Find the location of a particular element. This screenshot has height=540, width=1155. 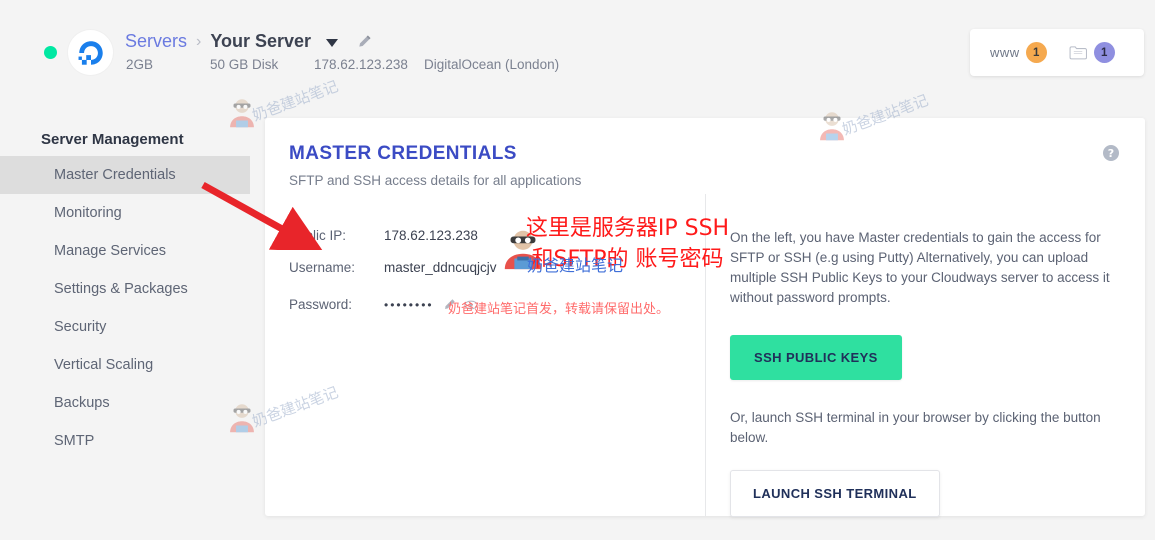

show-password-eye-icon is located at coordinates (470, 305).